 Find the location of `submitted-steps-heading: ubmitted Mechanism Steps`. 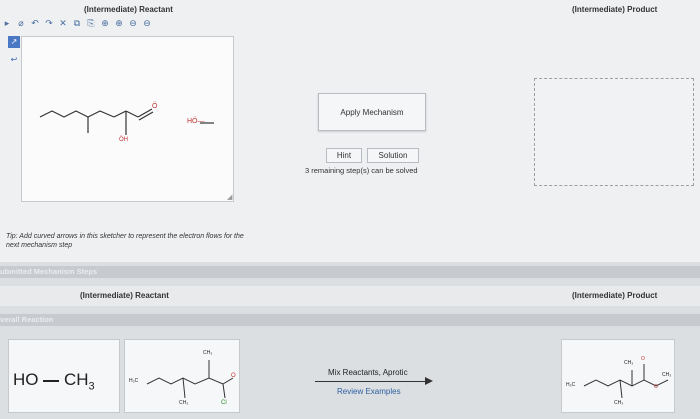

submitted-steps-heading: ubmitted Mechanism Steps is located at coordinates (49, 271).